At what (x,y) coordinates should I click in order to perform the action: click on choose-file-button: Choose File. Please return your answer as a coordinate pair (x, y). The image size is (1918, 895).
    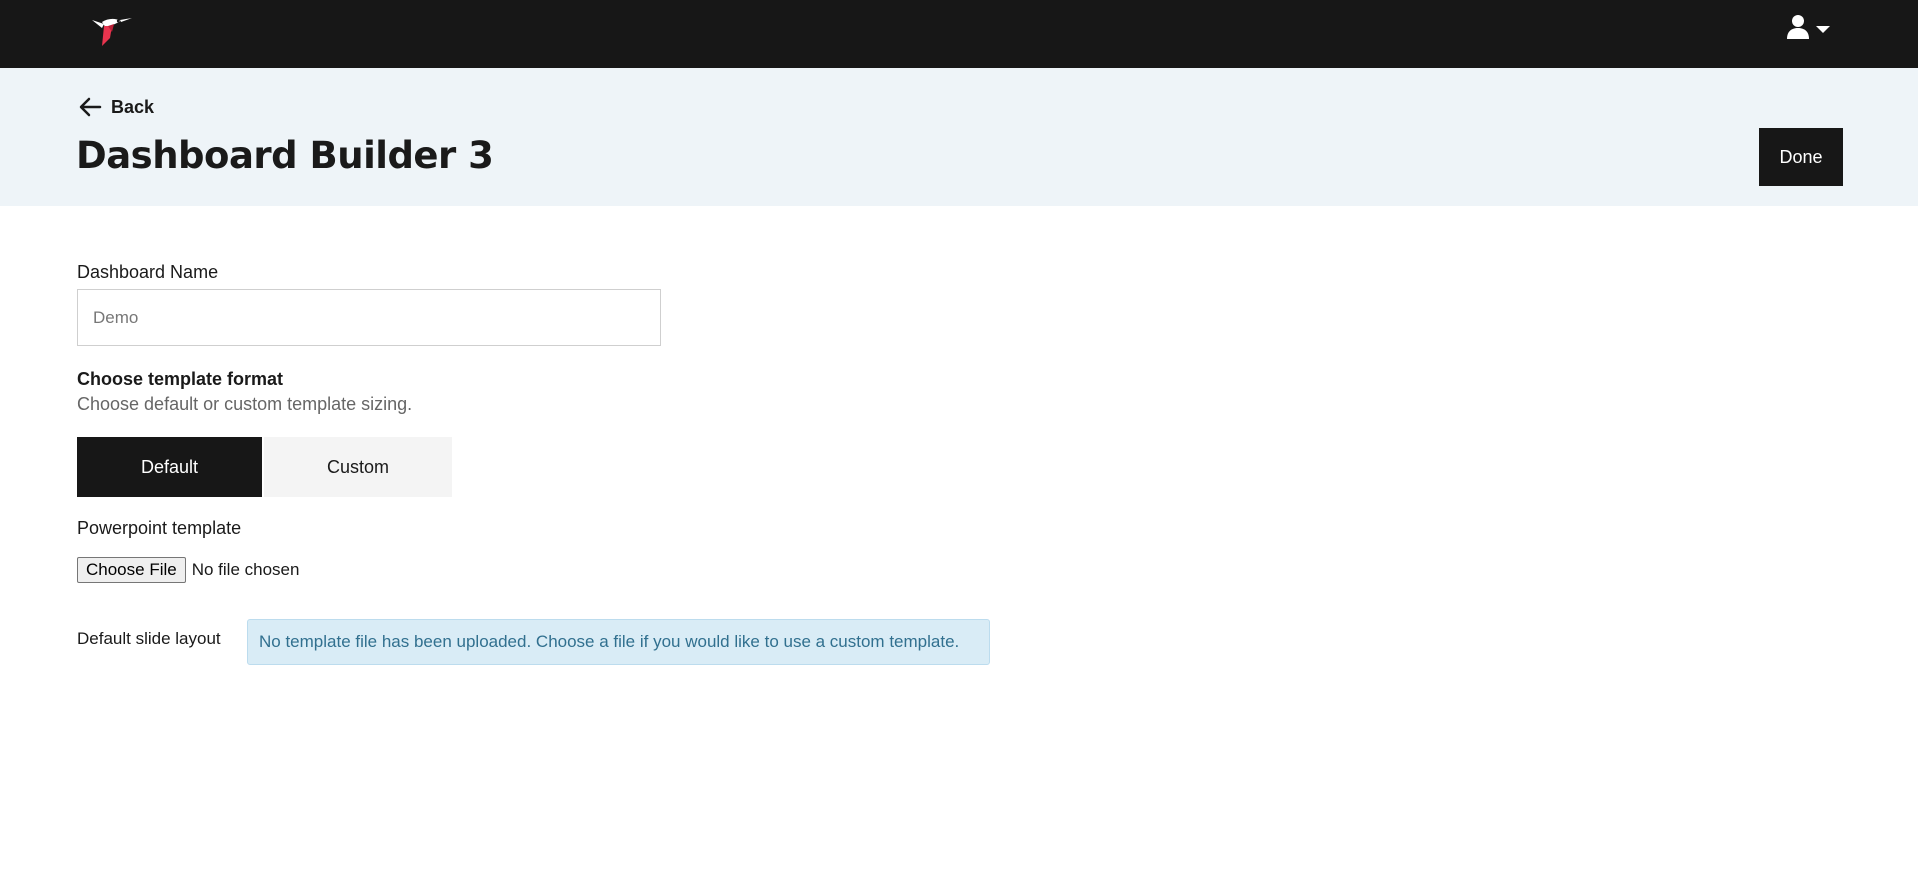
    Looking at the image, I should click on (131, 570).